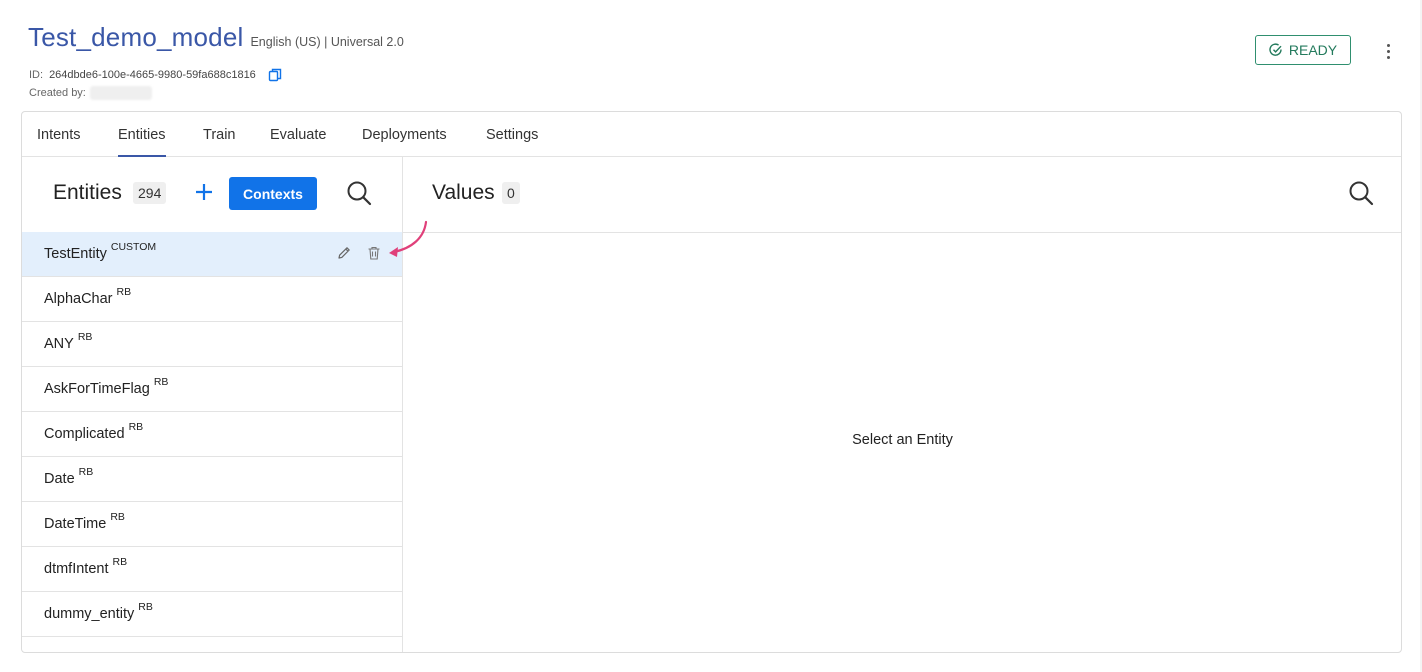 The height and width of the screenshot is (672, 1422). Describe the element at coordinates (57, 93) in the screenshot. I see `created-by-label: Created by:` at that location.